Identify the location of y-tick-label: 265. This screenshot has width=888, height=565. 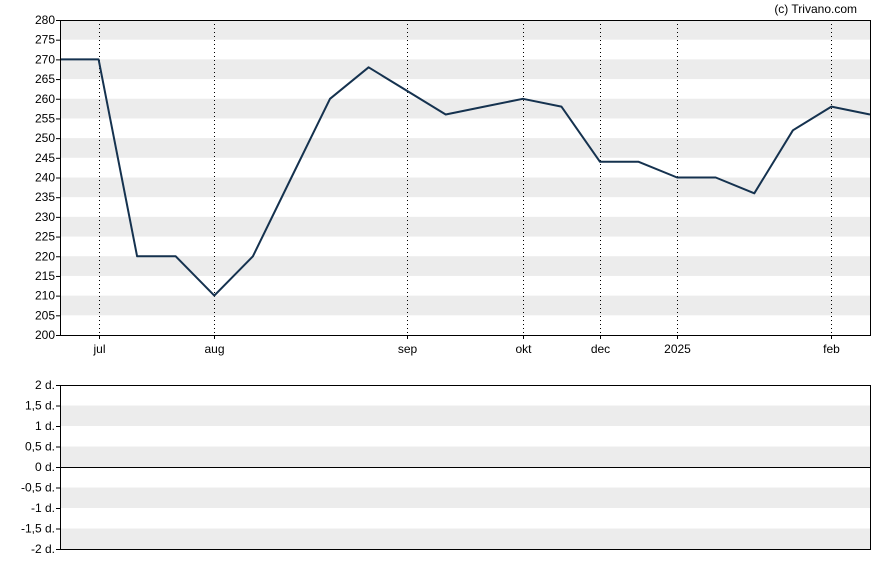
(45, 79).